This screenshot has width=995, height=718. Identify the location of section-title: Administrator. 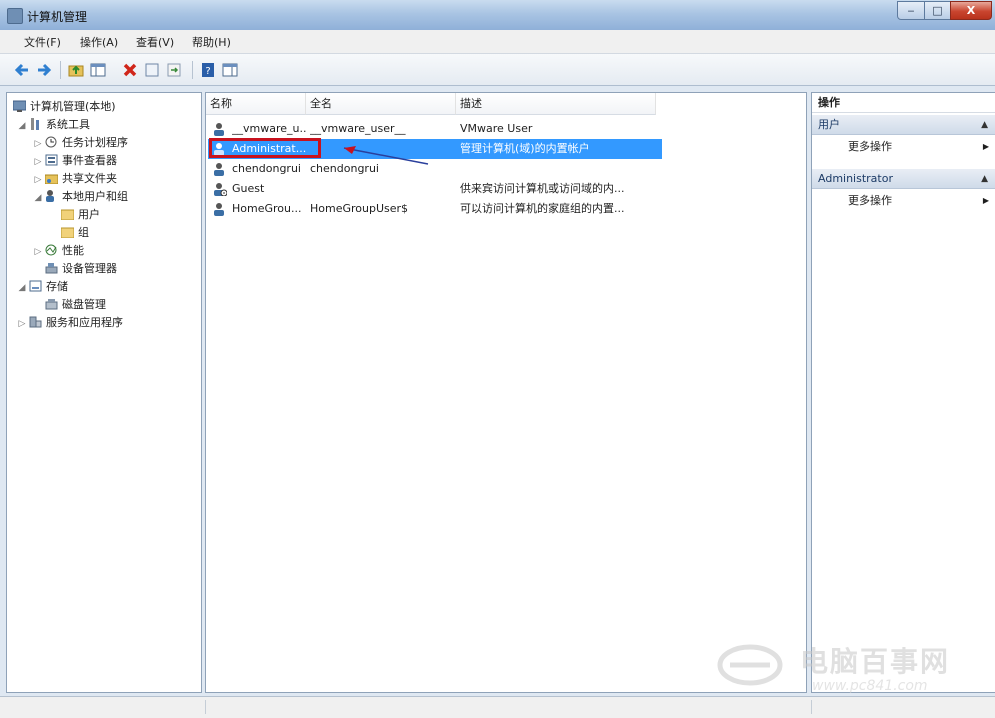
(855, 178).